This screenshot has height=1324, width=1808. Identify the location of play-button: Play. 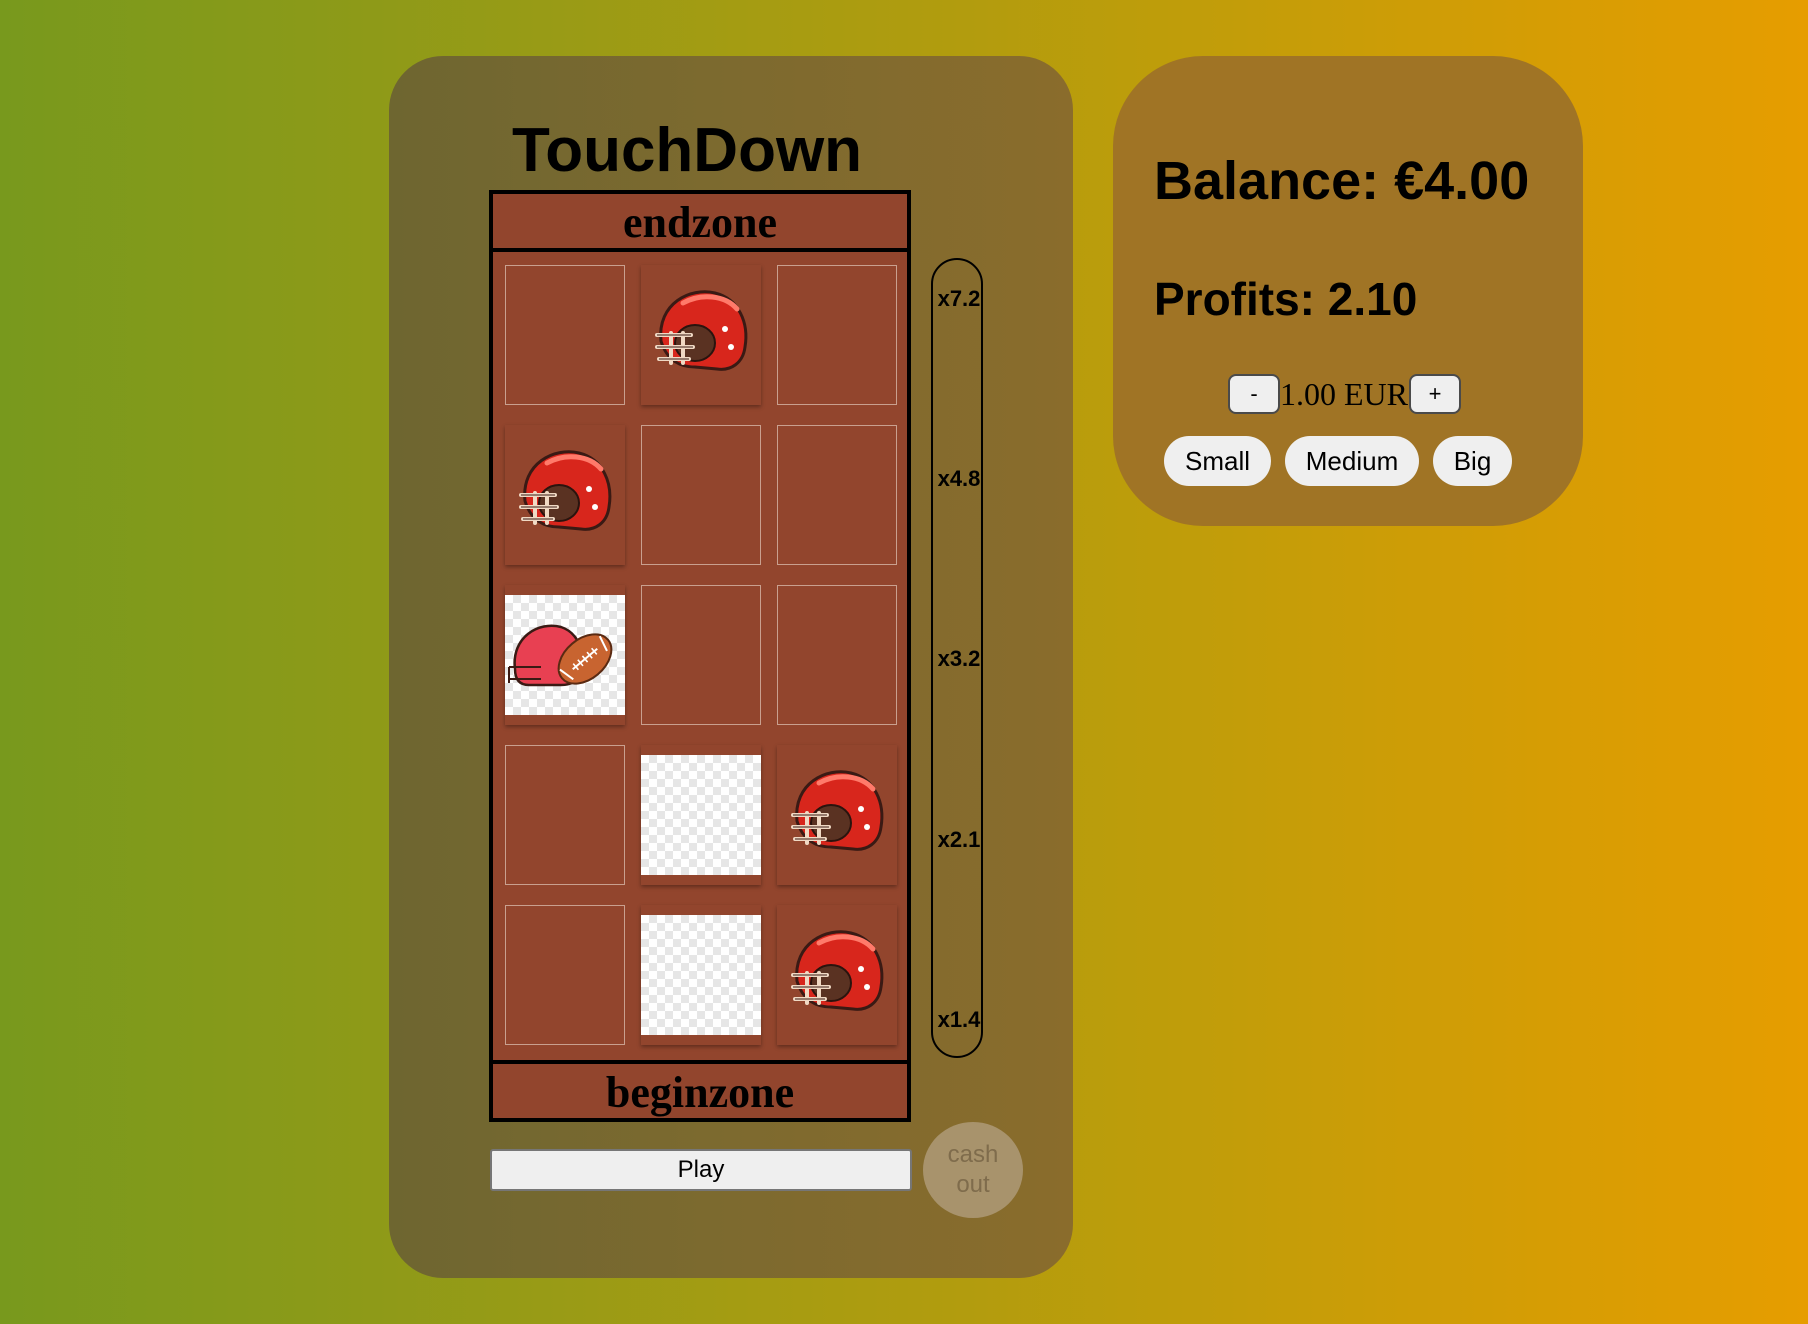
(701, 1170).